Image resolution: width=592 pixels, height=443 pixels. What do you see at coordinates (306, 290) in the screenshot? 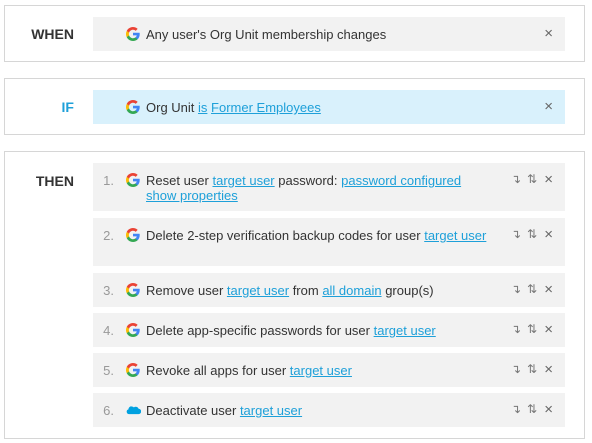
I see `step-text-part: from` at bounding box center [306, 290].